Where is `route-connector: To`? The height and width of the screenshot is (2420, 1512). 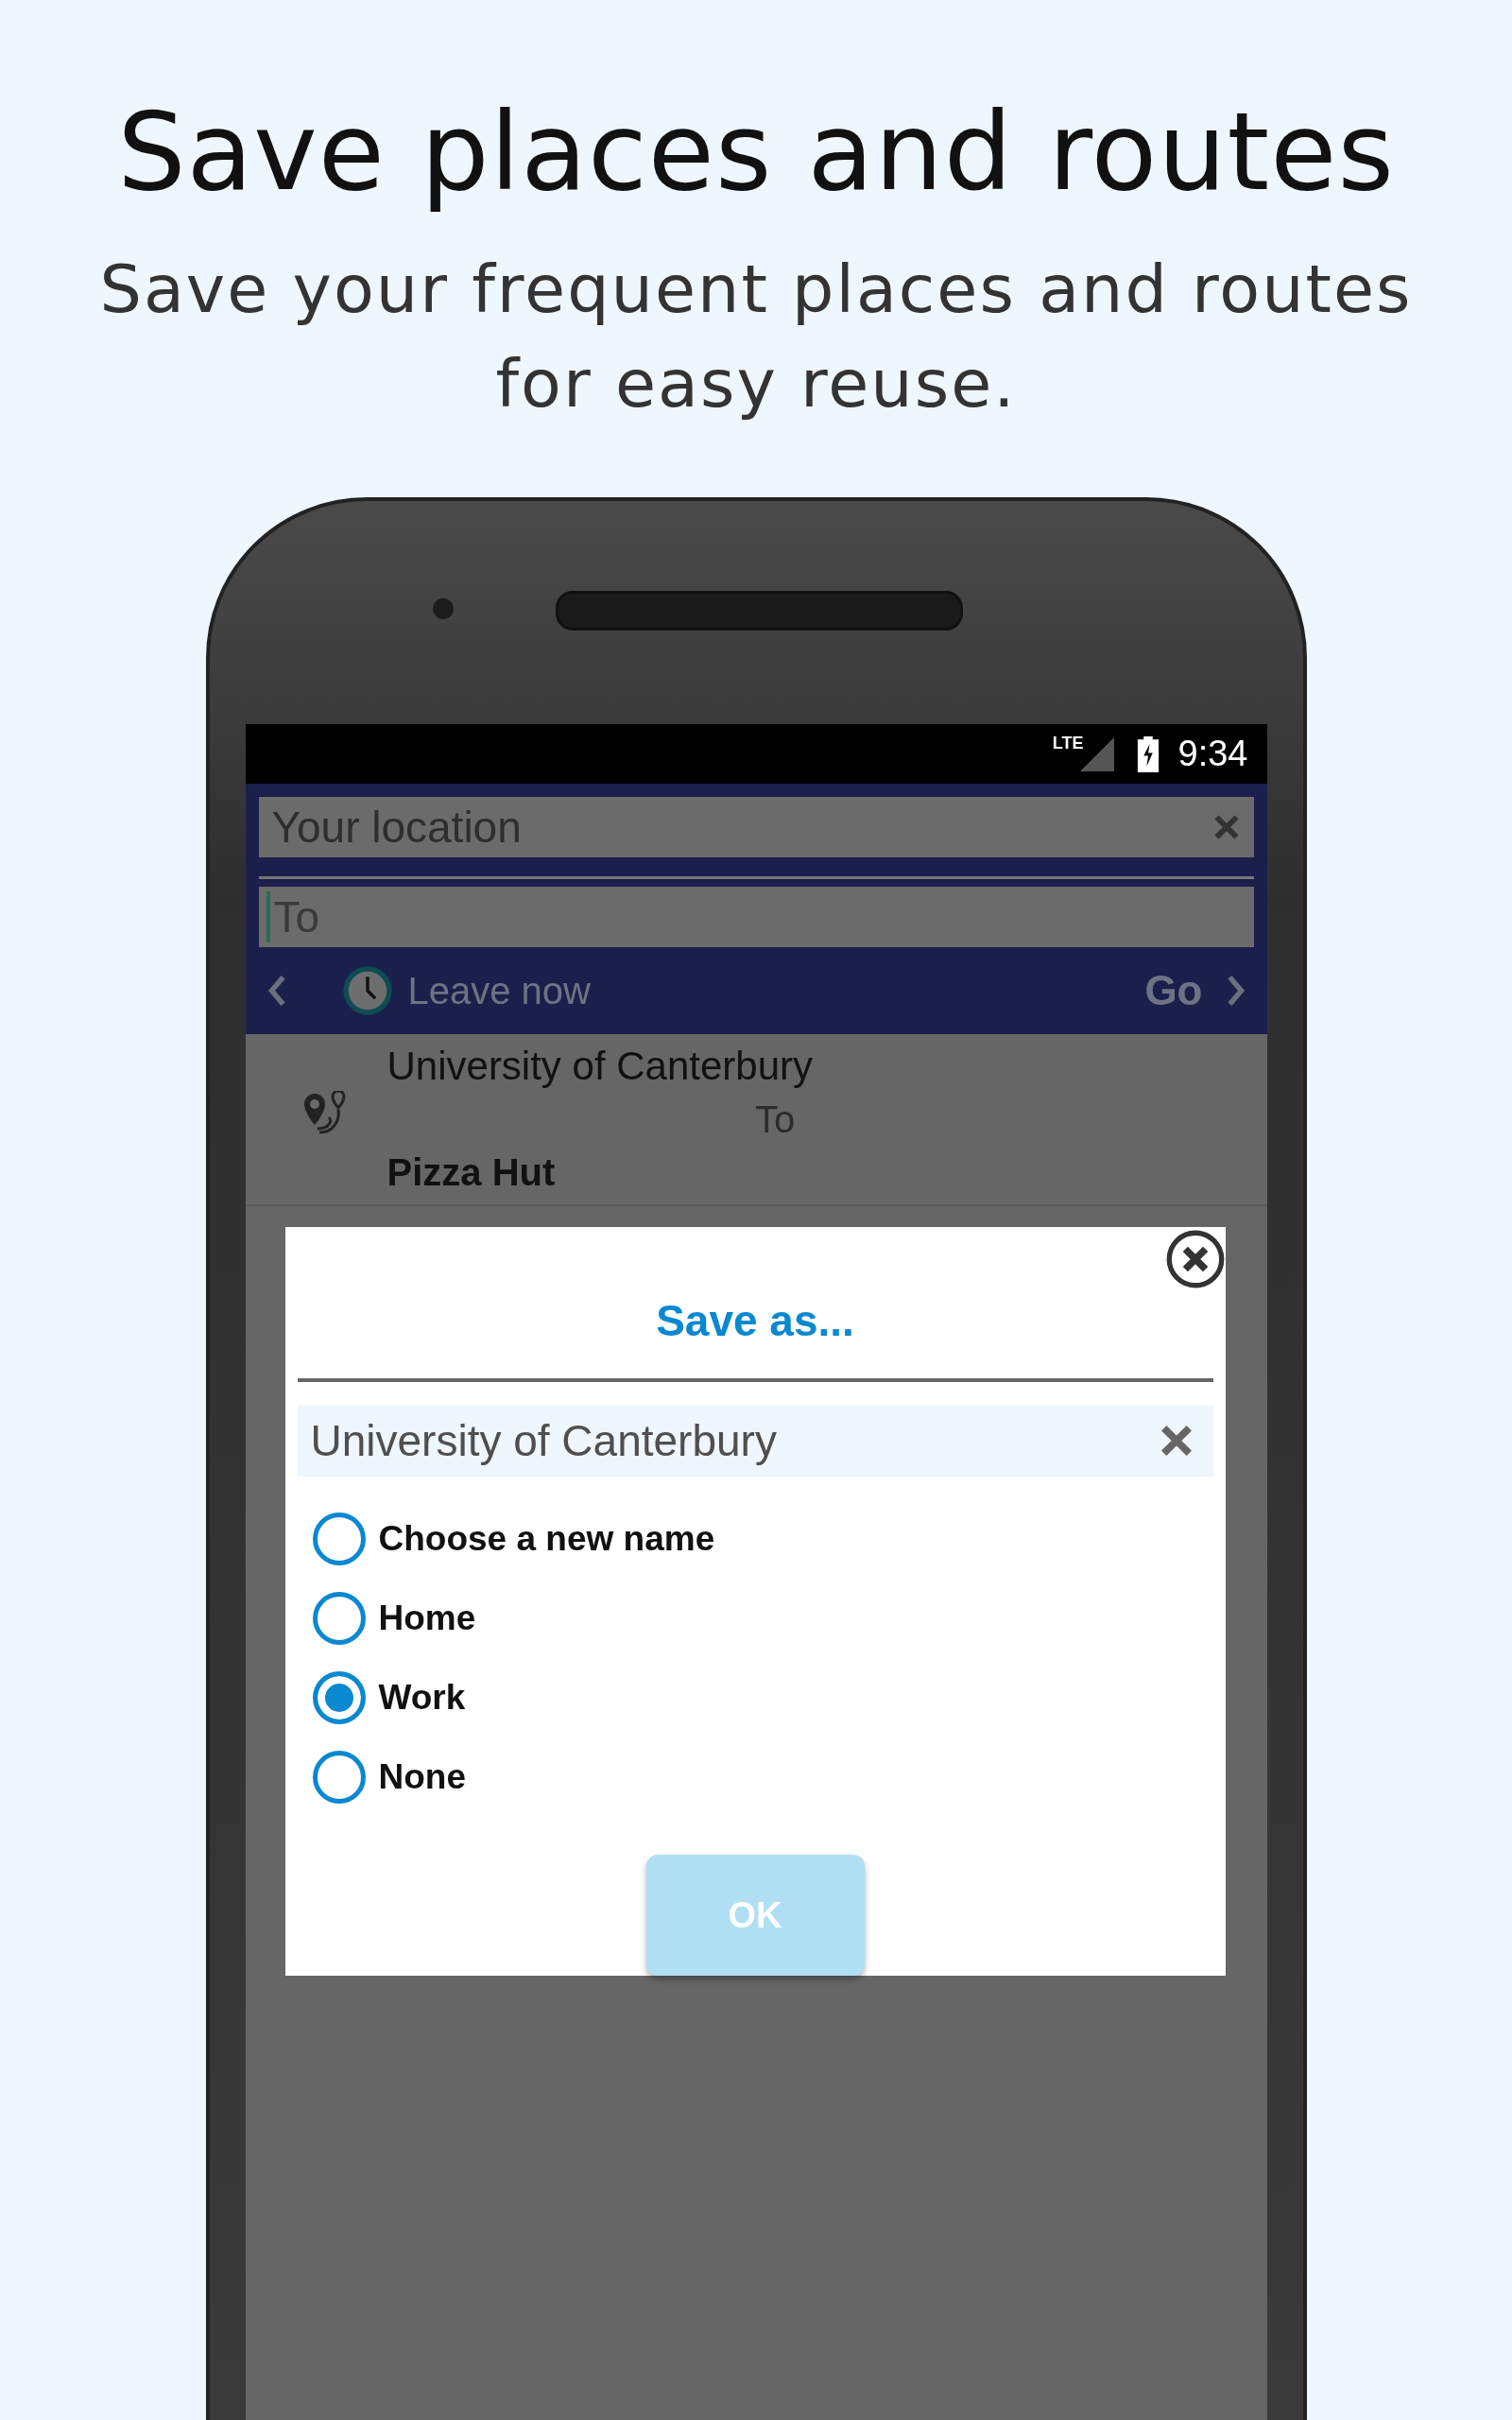
route-connector: To is located at coordinates (775, 1120).